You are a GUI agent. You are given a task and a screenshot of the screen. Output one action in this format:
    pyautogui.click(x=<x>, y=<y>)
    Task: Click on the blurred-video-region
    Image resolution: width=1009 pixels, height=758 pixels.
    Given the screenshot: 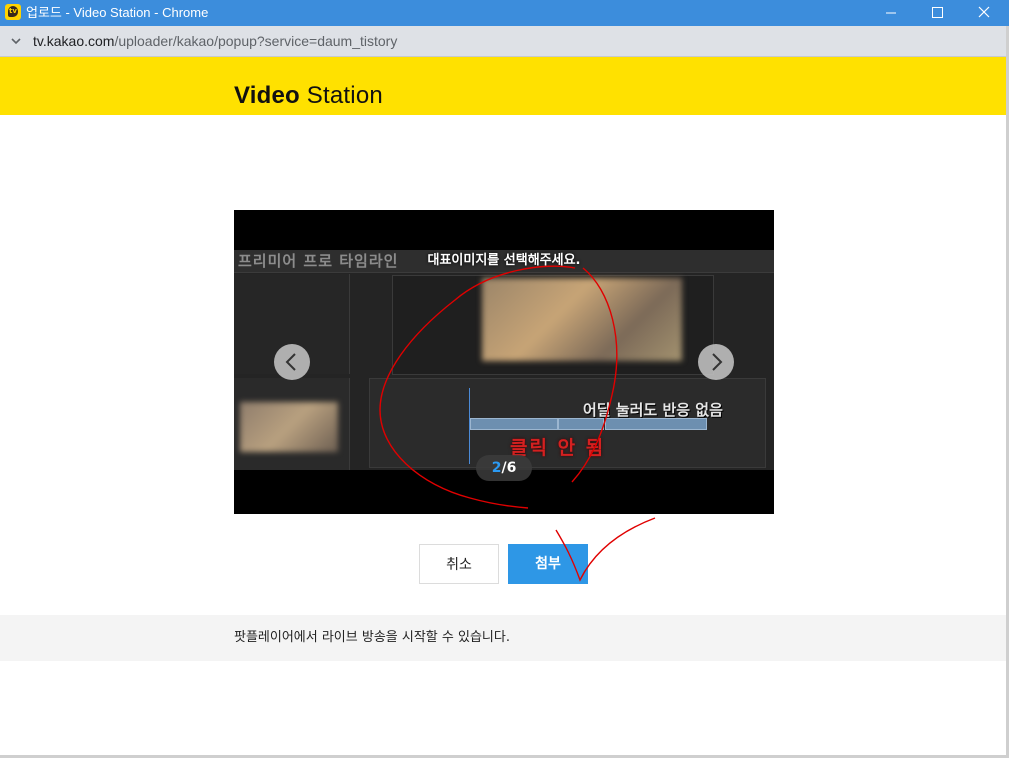 What is the action you would take?
    pyautogui.click(x=582, y=319)
    